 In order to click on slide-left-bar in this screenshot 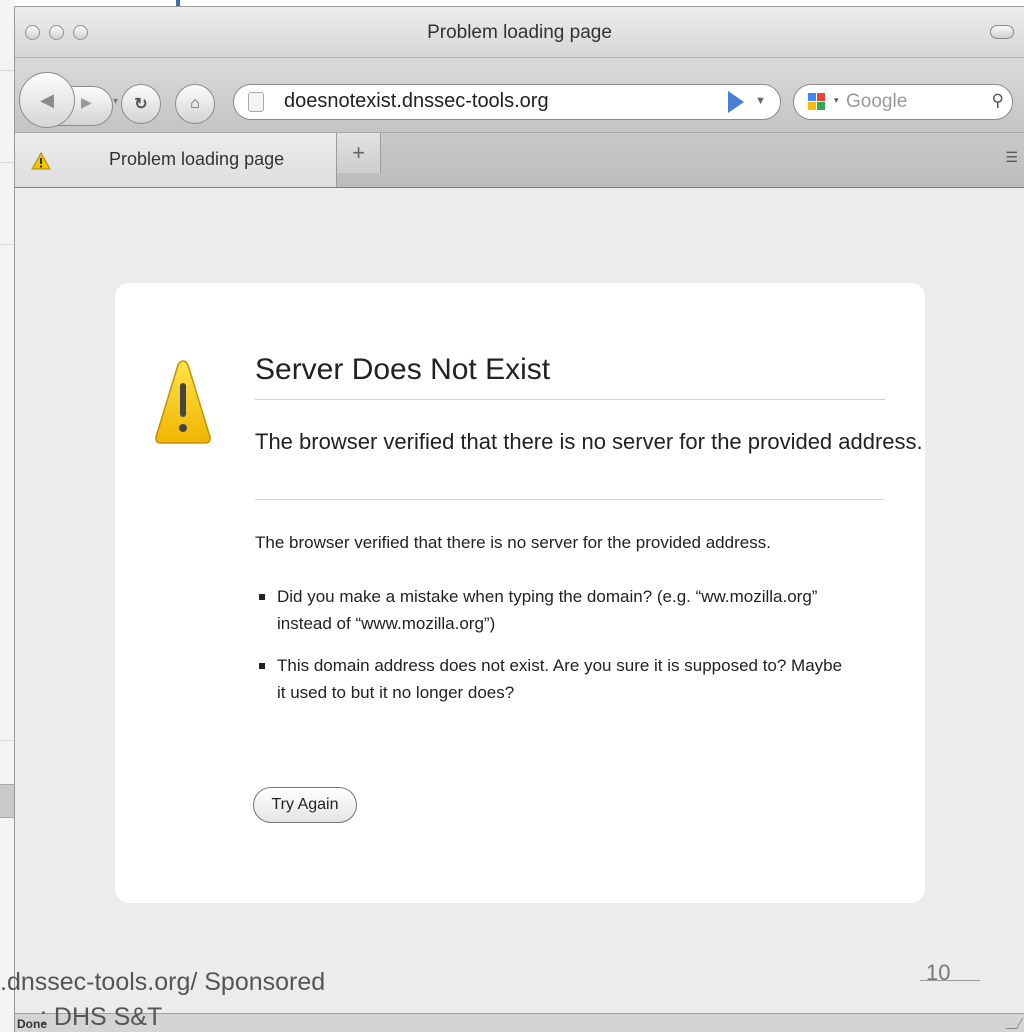, I will do `click(7, 801)`.